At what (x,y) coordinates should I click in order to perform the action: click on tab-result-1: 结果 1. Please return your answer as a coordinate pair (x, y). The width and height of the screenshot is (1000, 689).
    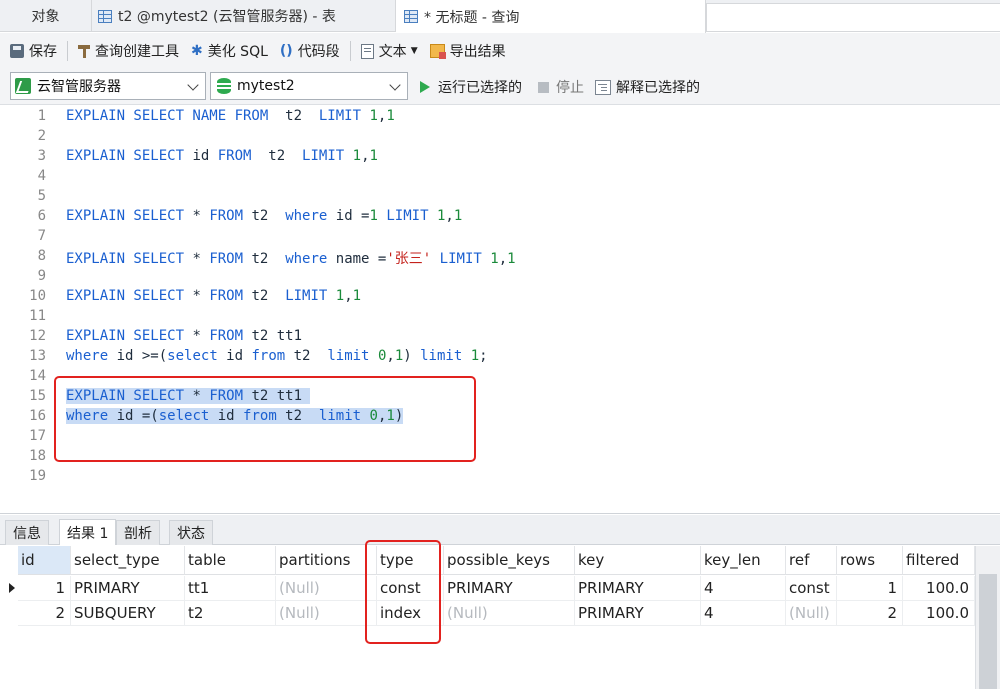
    Looking at the image, I should click on (88, 532).